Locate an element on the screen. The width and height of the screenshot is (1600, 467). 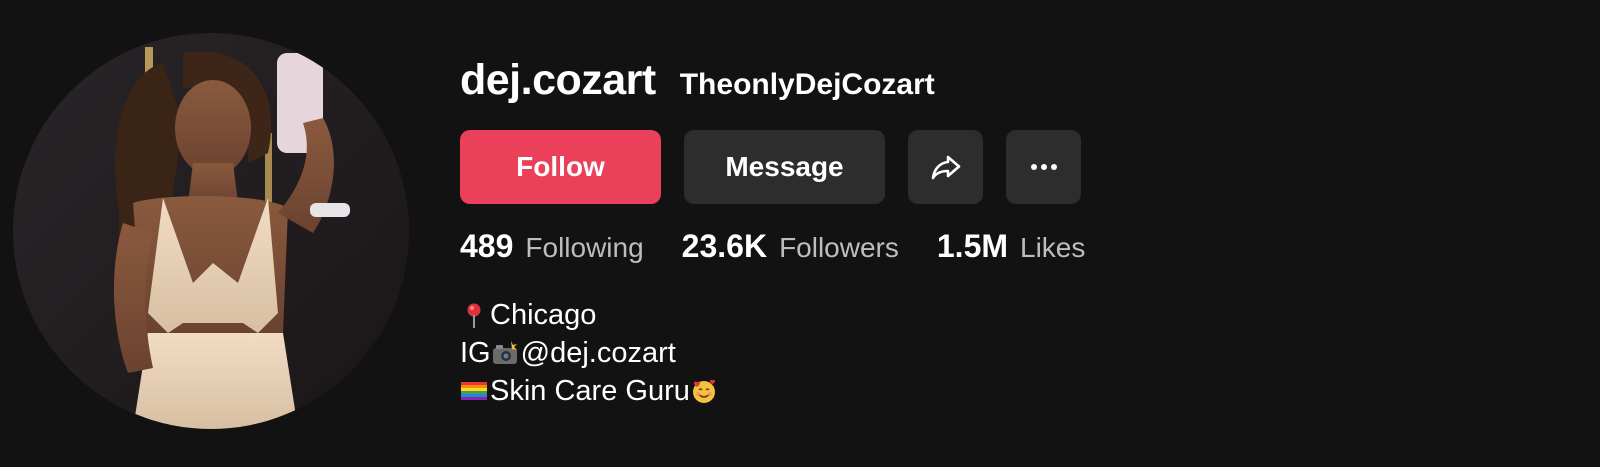
more-dots-icon is located at coordinates (1044, 167).